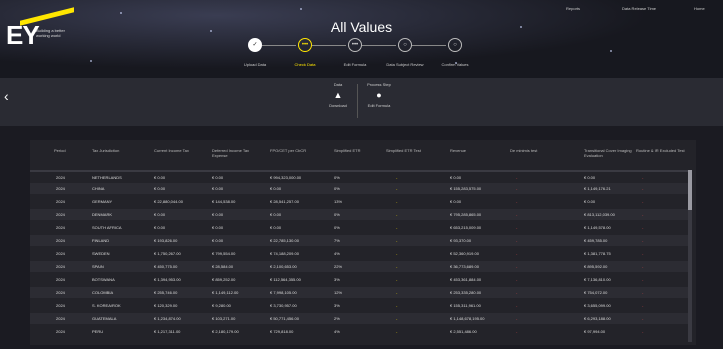  Describe the element at coordinates (523, 150) in the screenshot. I see `column-header: De minimis test` at that location.